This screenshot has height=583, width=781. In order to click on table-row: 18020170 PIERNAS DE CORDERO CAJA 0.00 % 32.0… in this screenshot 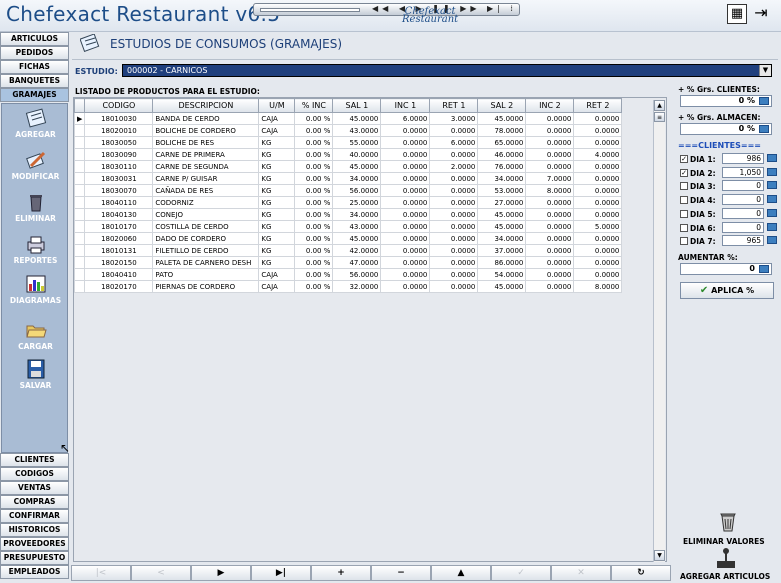, I will do `click(348, 286)`.